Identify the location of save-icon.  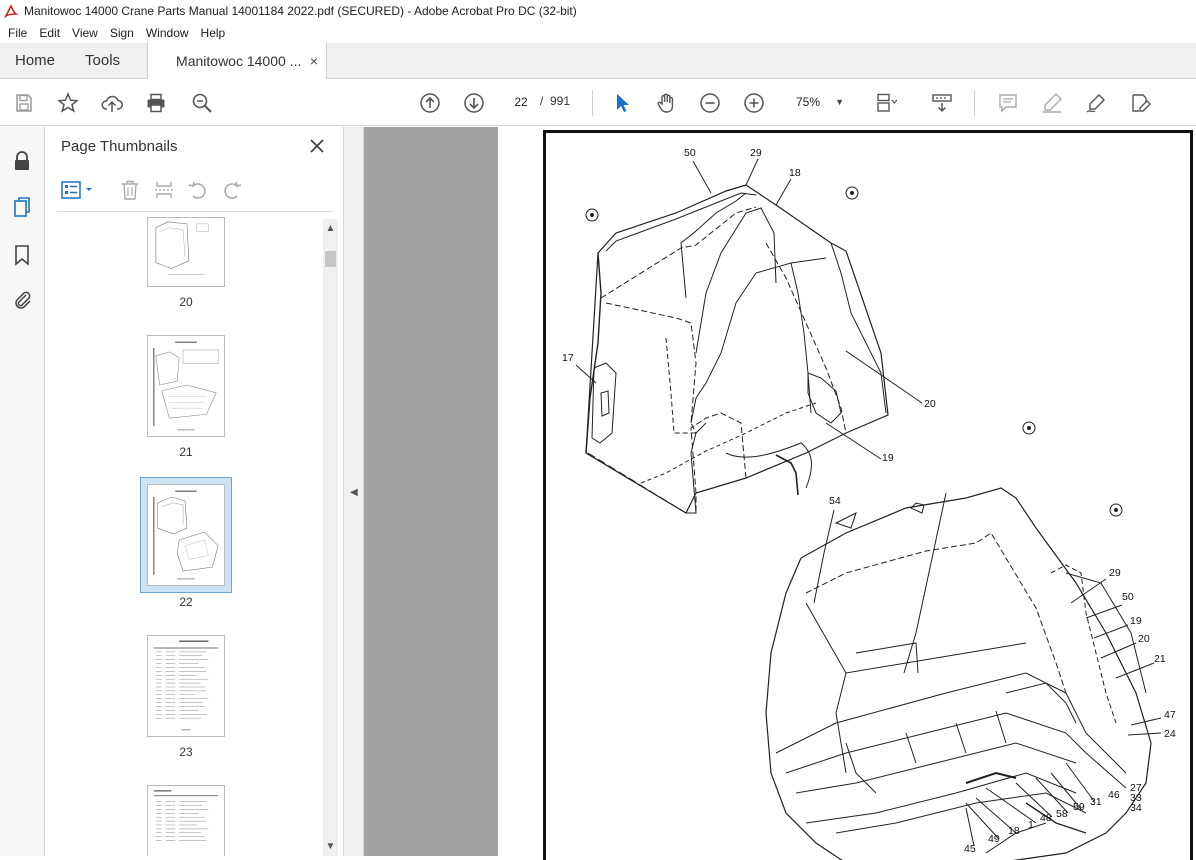
(24, 103).